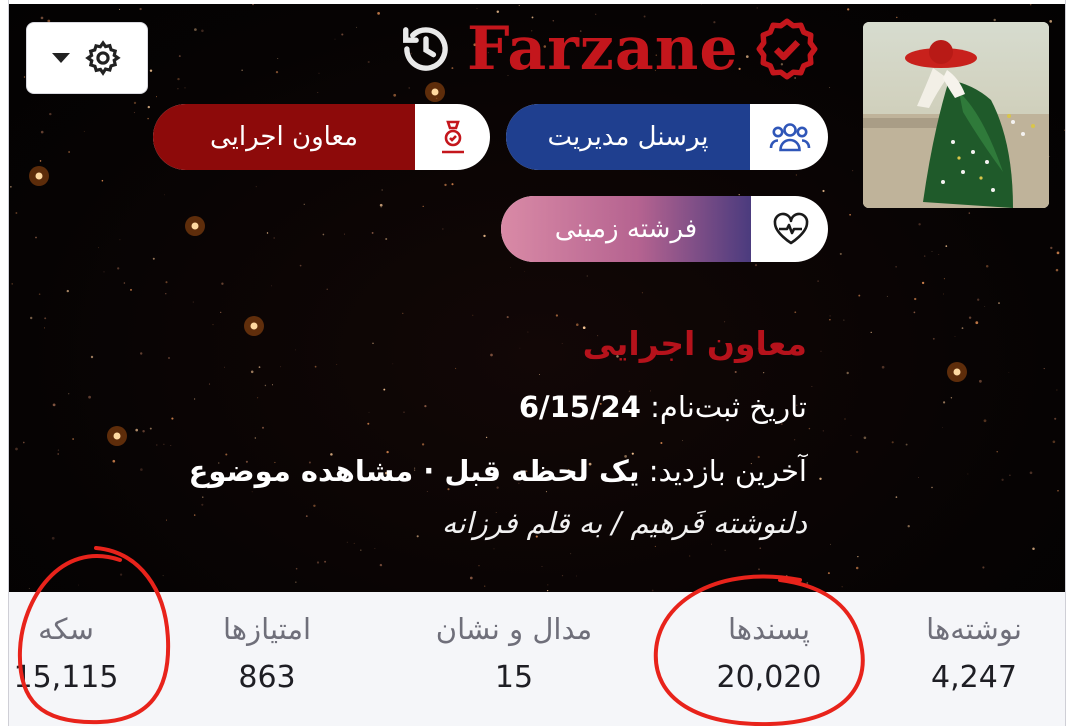 The image size is (1080, 726). What do you see at coordinates (414, 471) in the screenshot?
I see `last-seen-value: یک لحظه قبل · مشاهده موضوع` at bounding box center [414, 471].